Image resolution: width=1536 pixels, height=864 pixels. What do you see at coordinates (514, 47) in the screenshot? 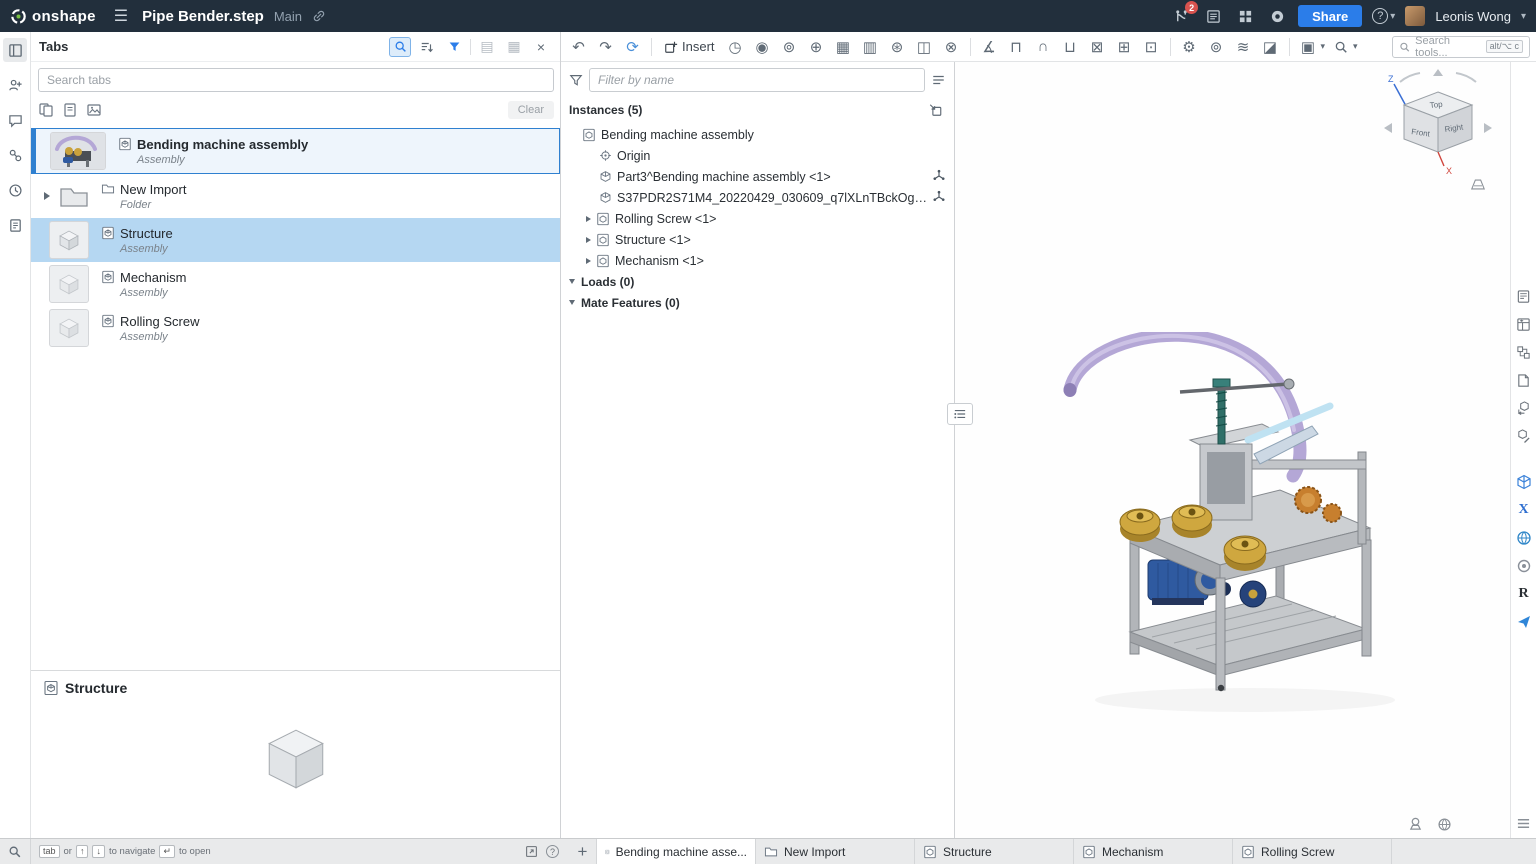
I see `grid-view-icon: ▦` at bounding box center [514, 47].